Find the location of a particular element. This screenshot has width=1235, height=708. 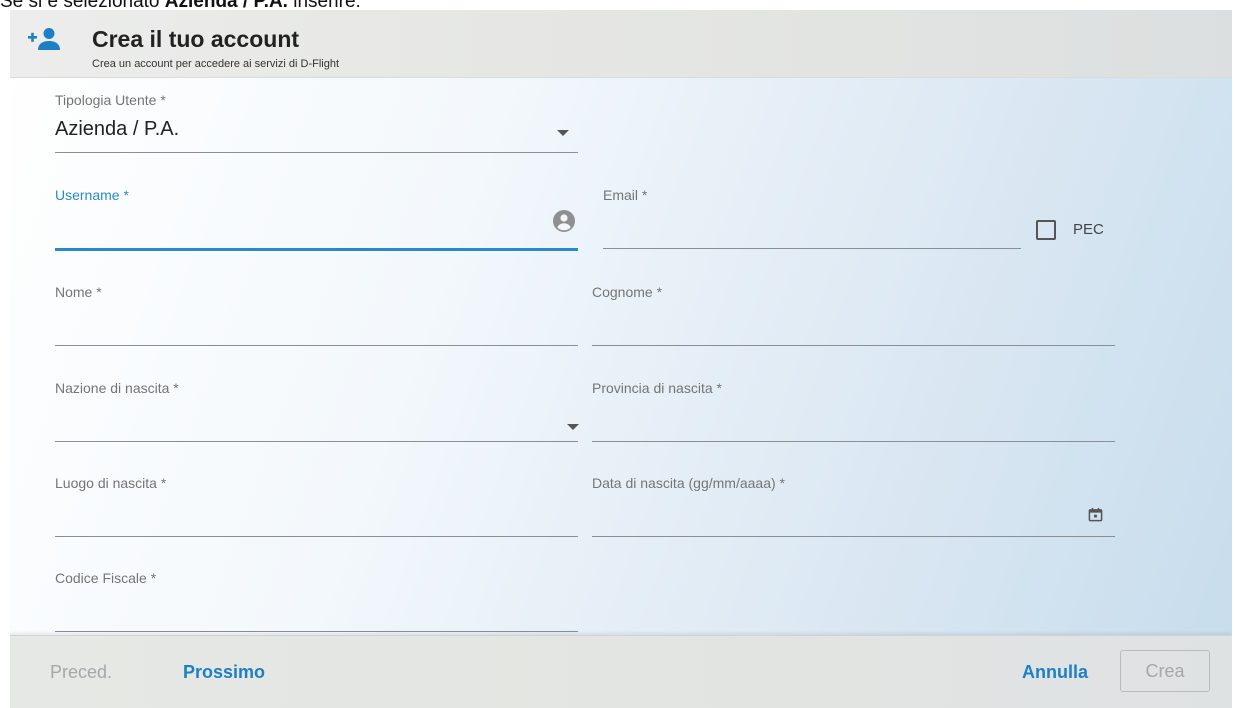

pec-checkbox is located at coordinates (1046, 230).